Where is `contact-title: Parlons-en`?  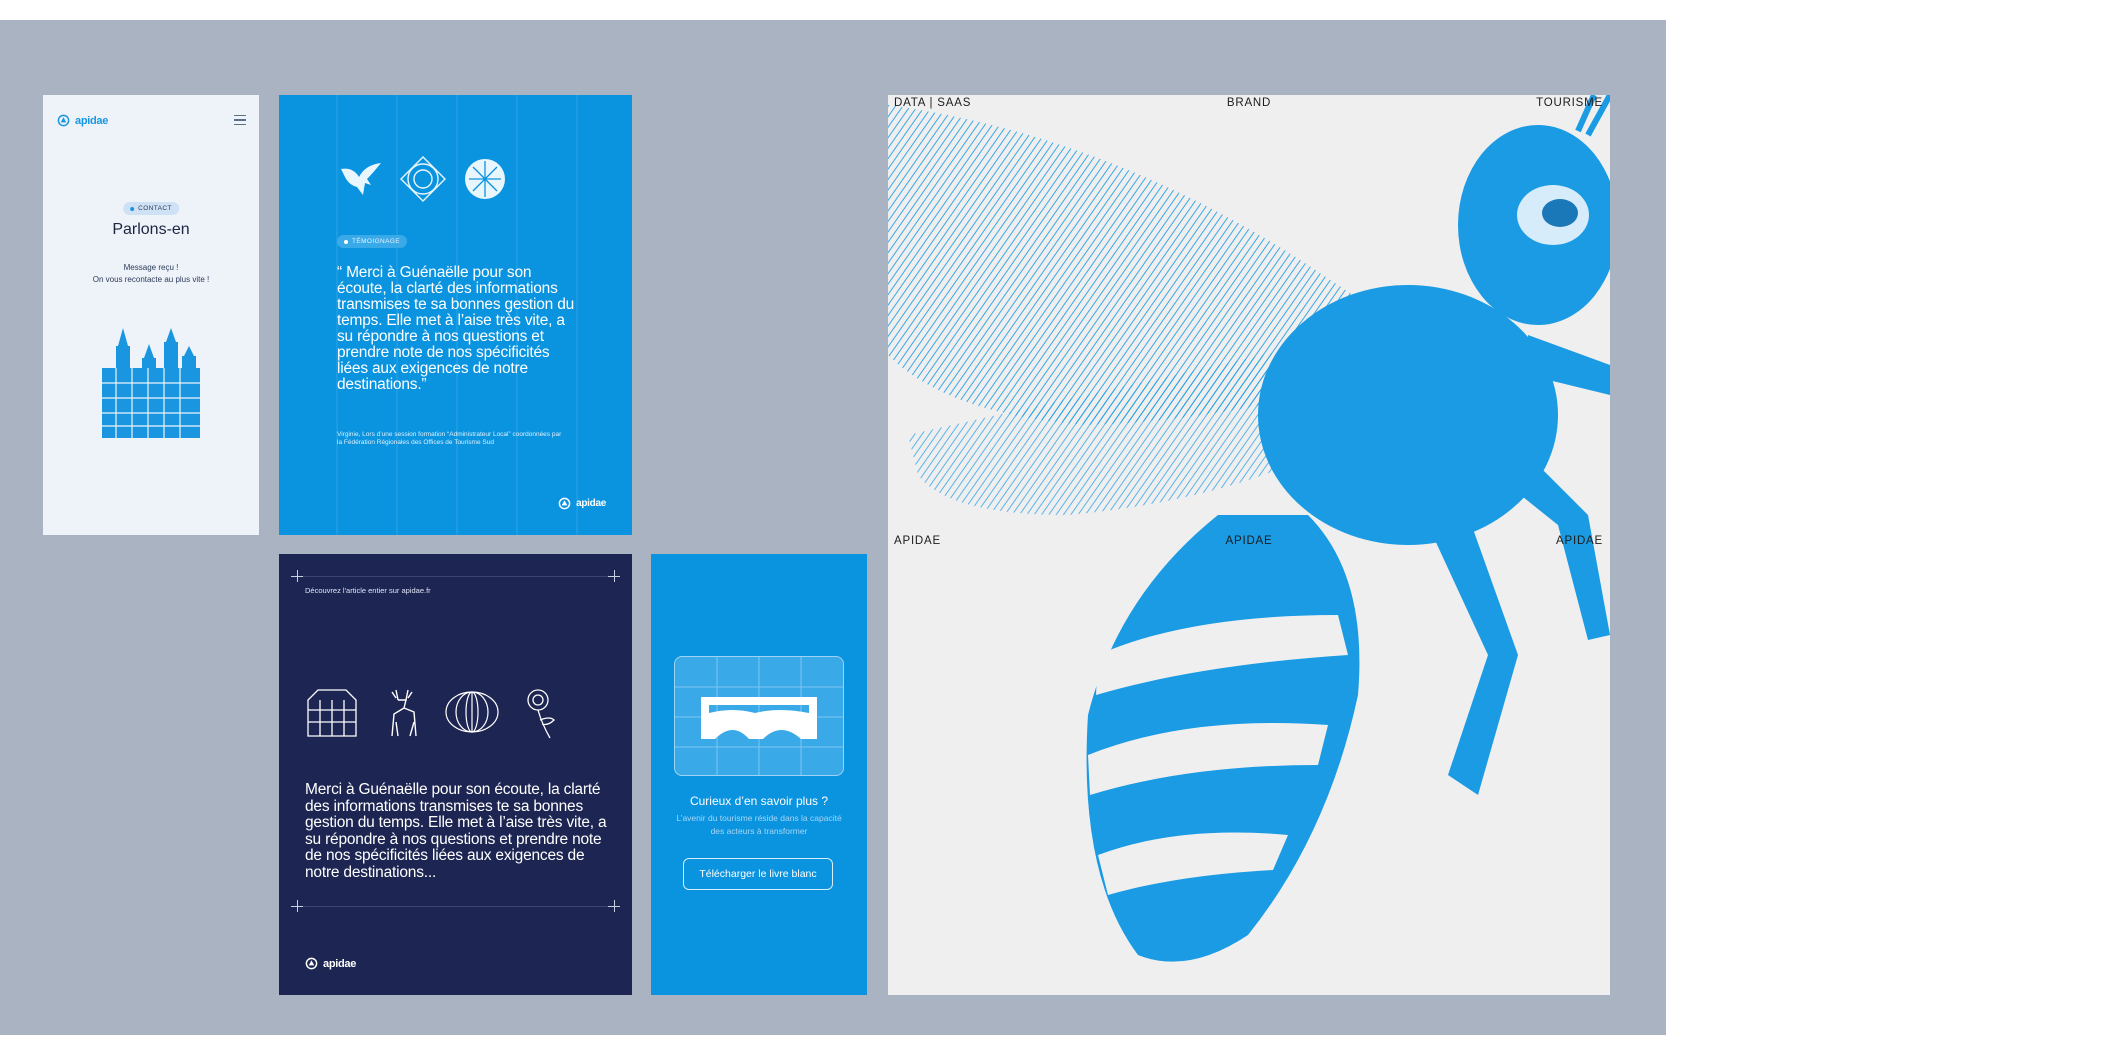 contact-title: Parlons-en is located at coordinates (151, 229).